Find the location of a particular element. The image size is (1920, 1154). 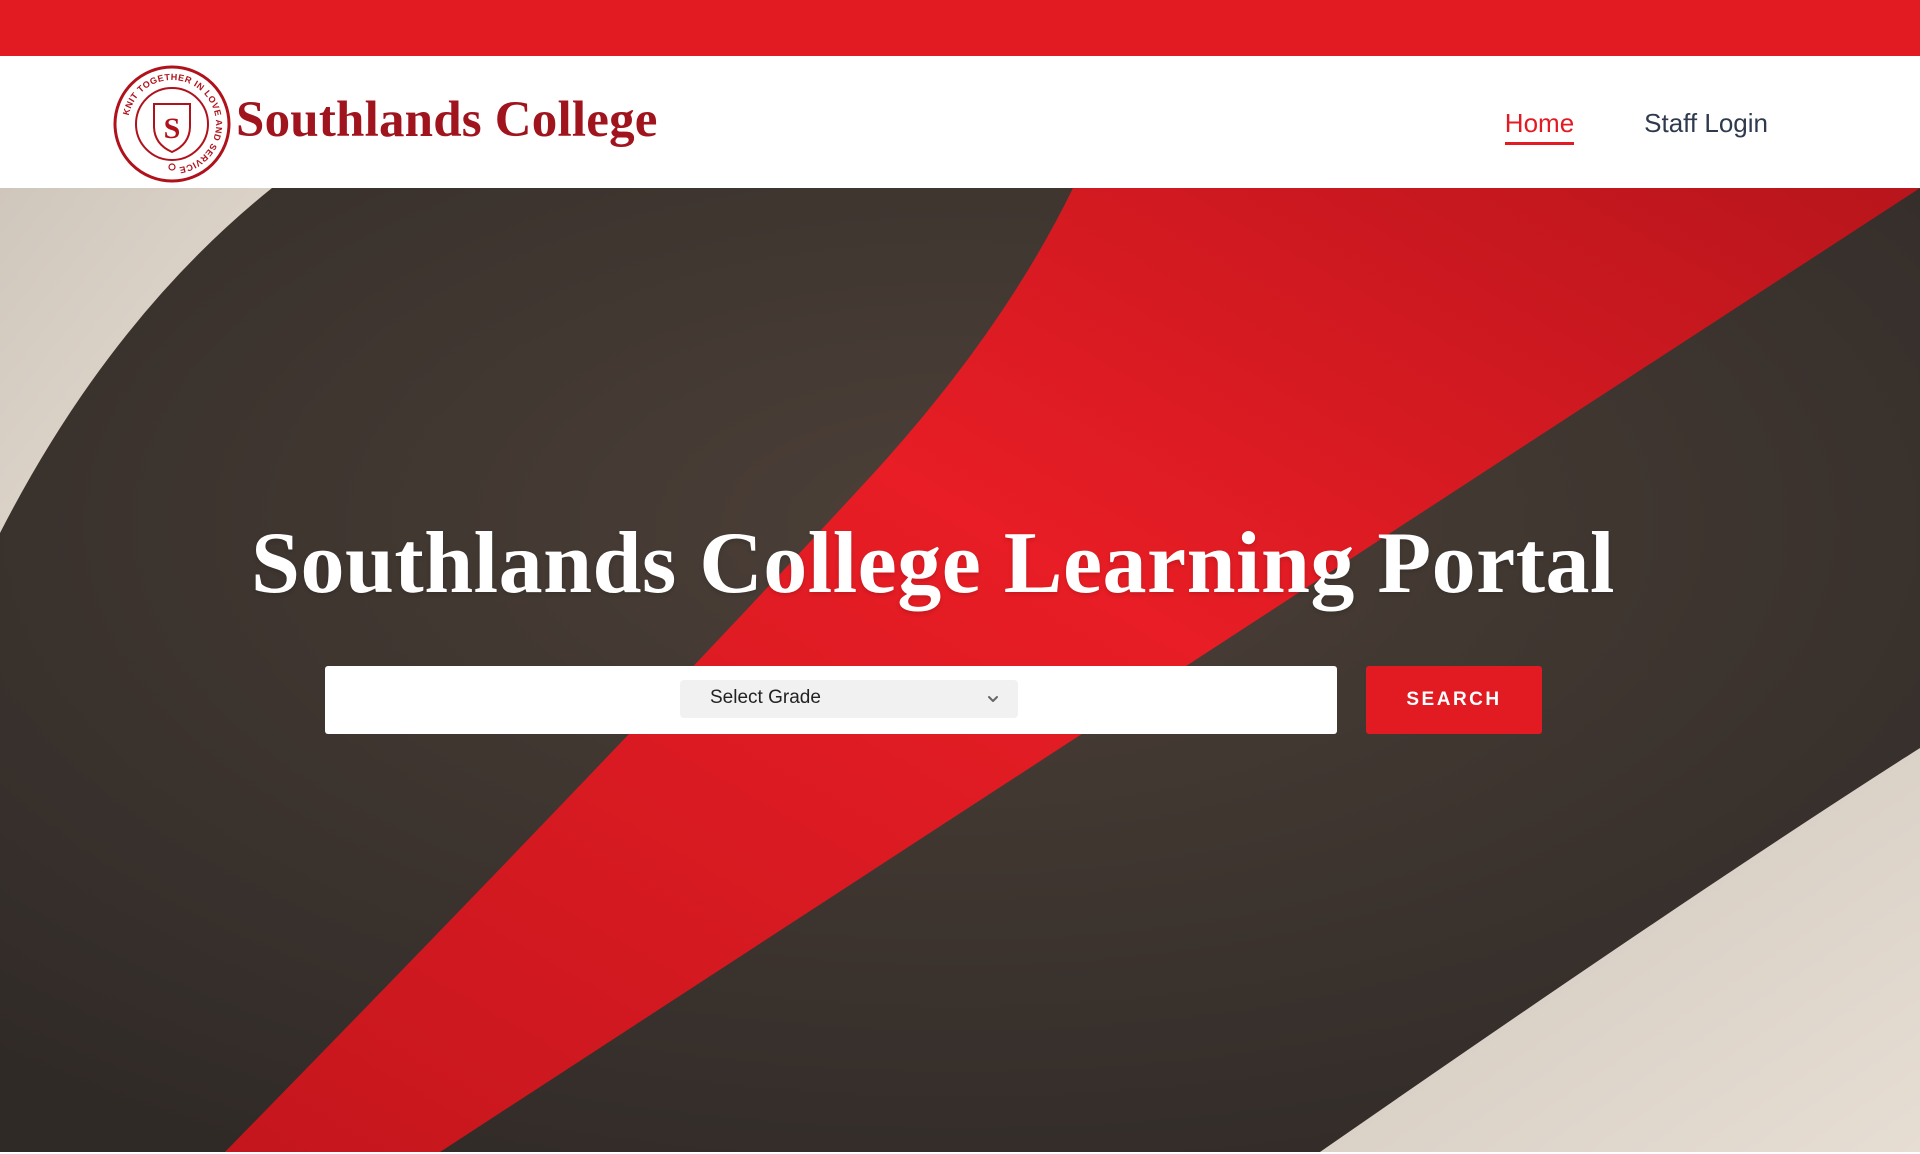

grade-select-value: Select Grade is located at coordinates (765, 697).